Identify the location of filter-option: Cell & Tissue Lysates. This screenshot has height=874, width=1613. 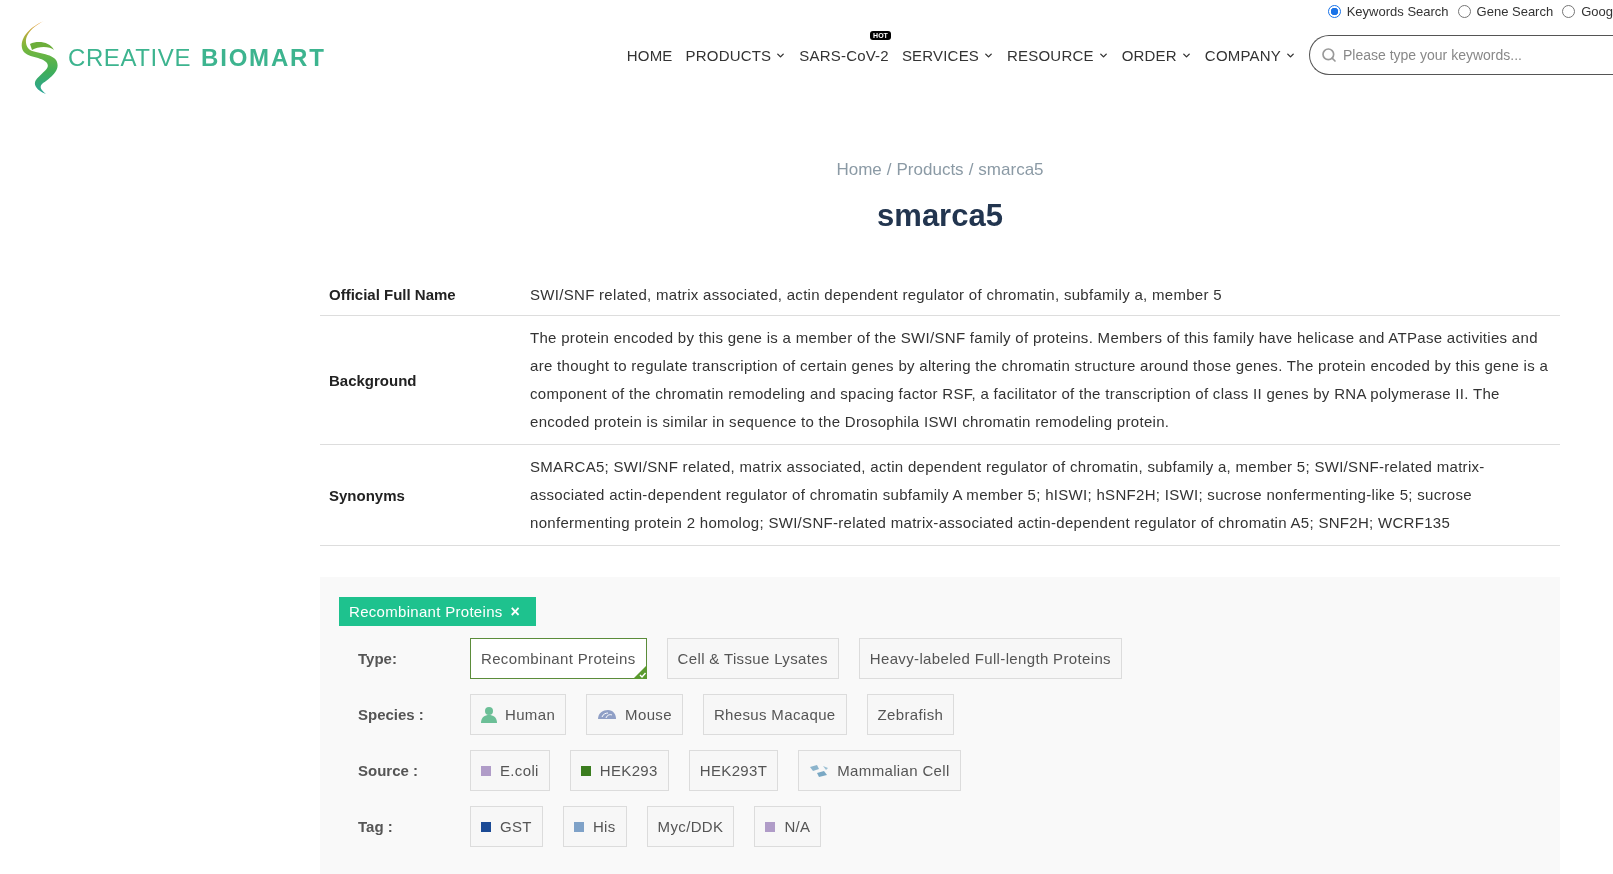
(752, 658).